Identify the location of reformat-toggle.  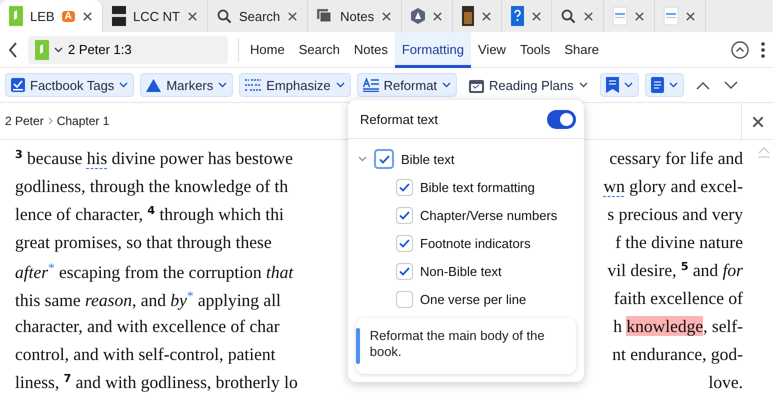
(561, 119).